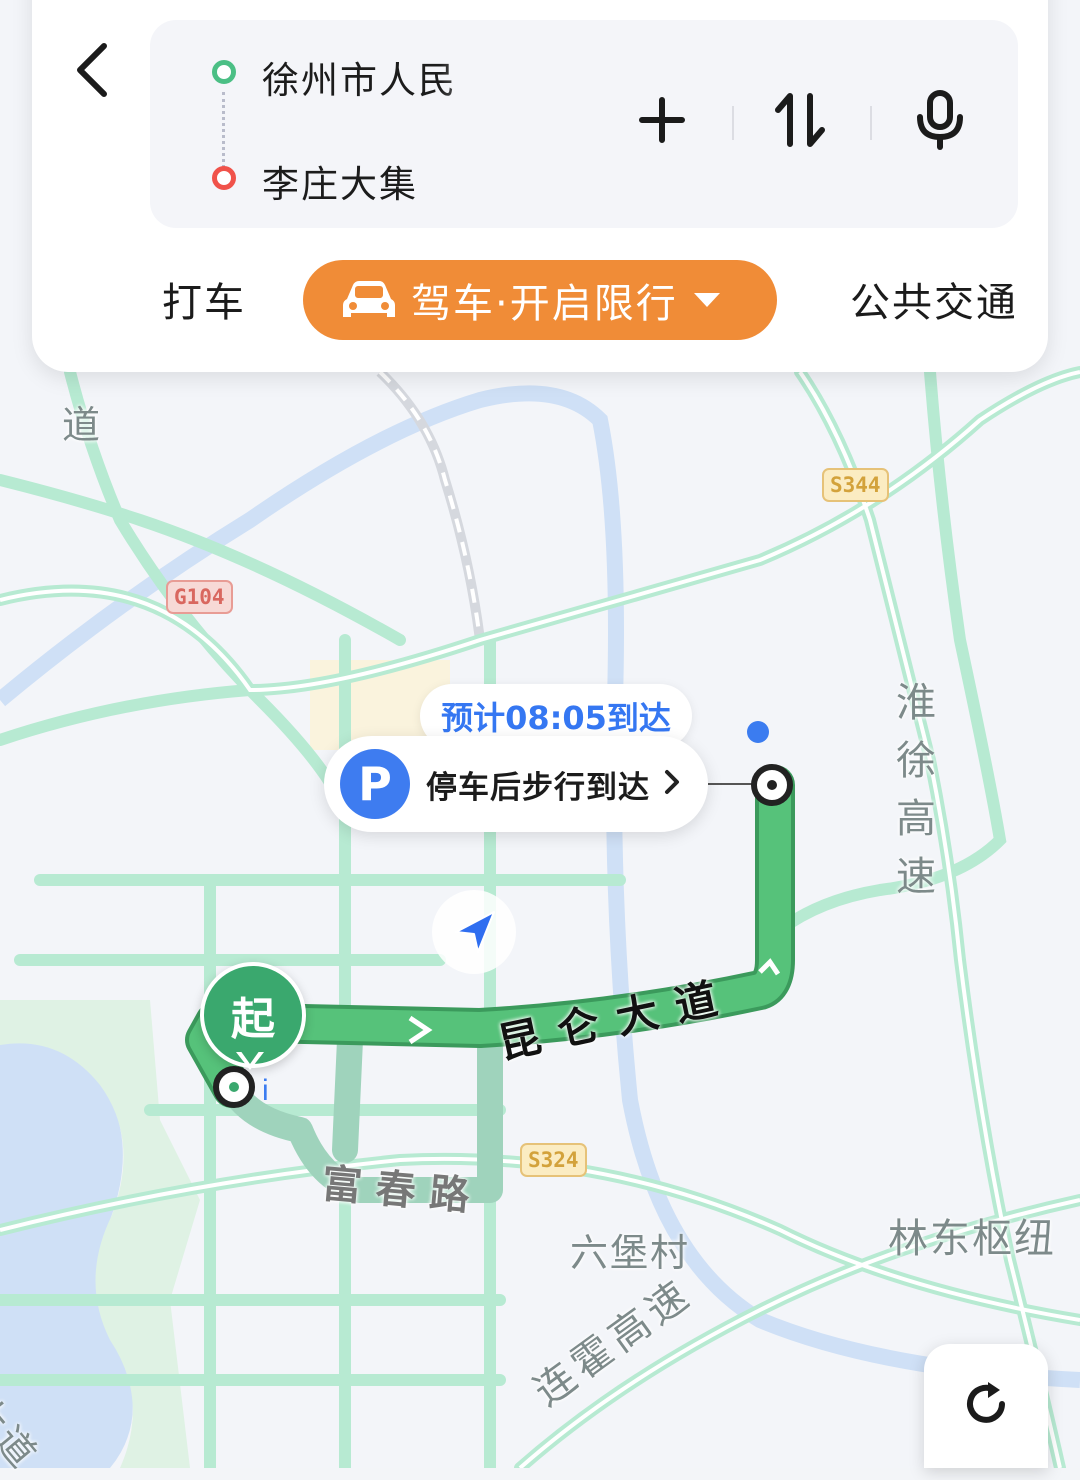 This screenshot has height=1480, width=1080. I want to click on add-waypoint-button, so click(662, 122).